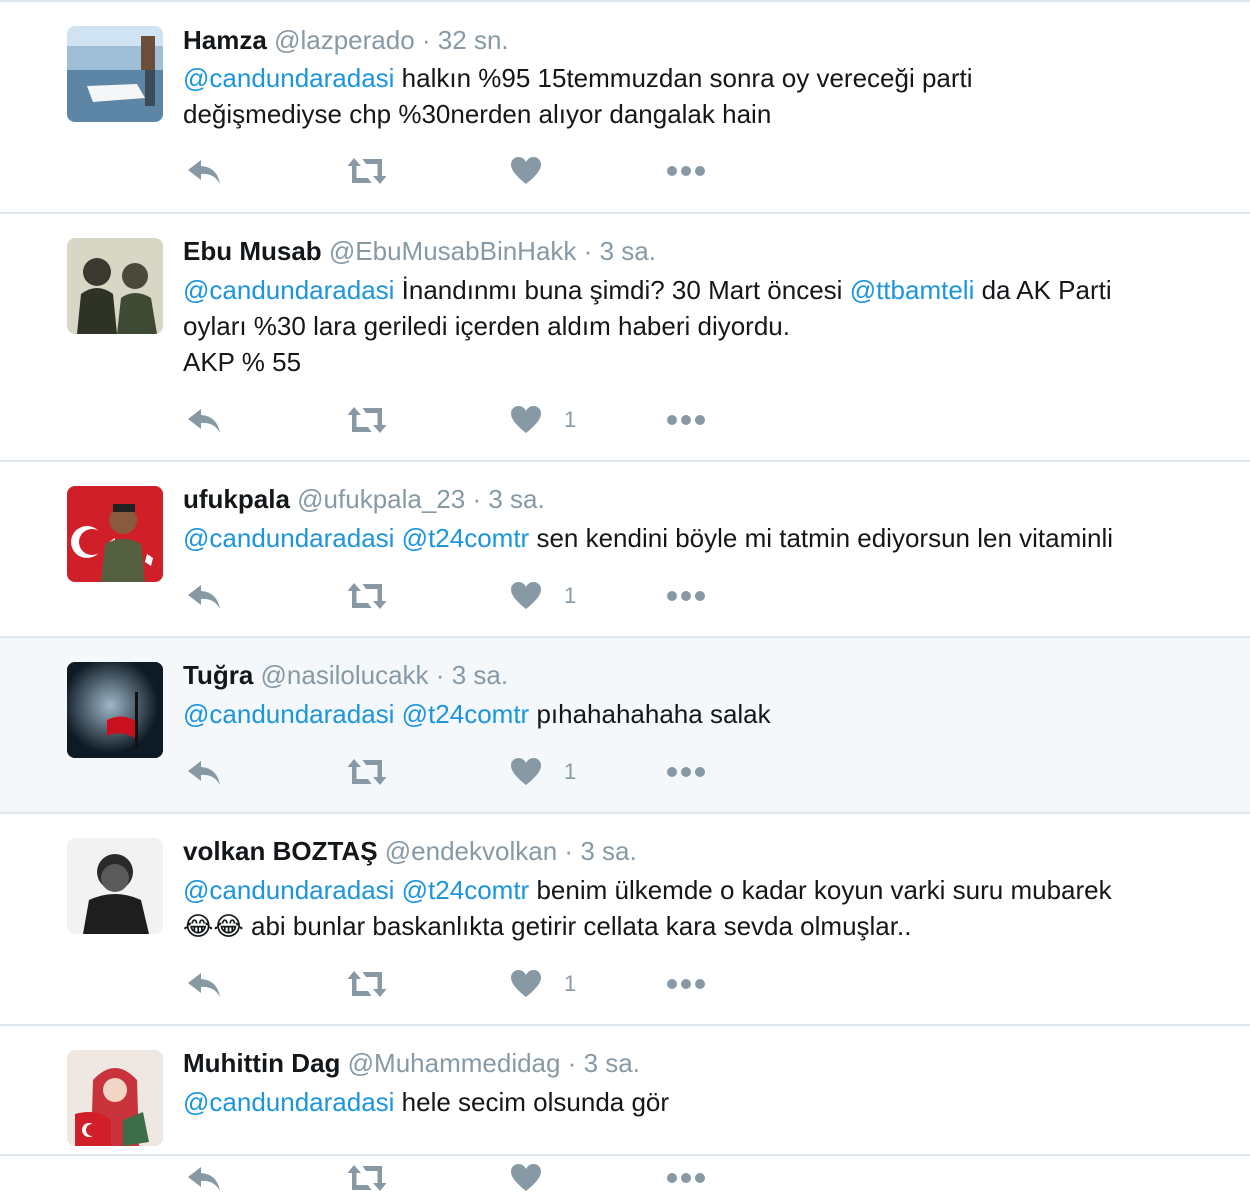 This screenshot has height=1196, width=1250. I want to click on emoji: 😂😂, so click(213, 926).